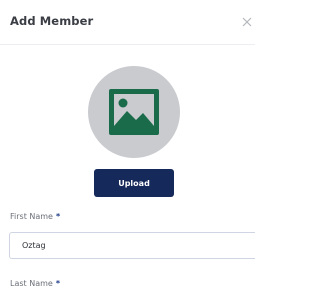 The image size is (320, 292). I want to click on last-name-label: Last Name *, so click(35, 283).